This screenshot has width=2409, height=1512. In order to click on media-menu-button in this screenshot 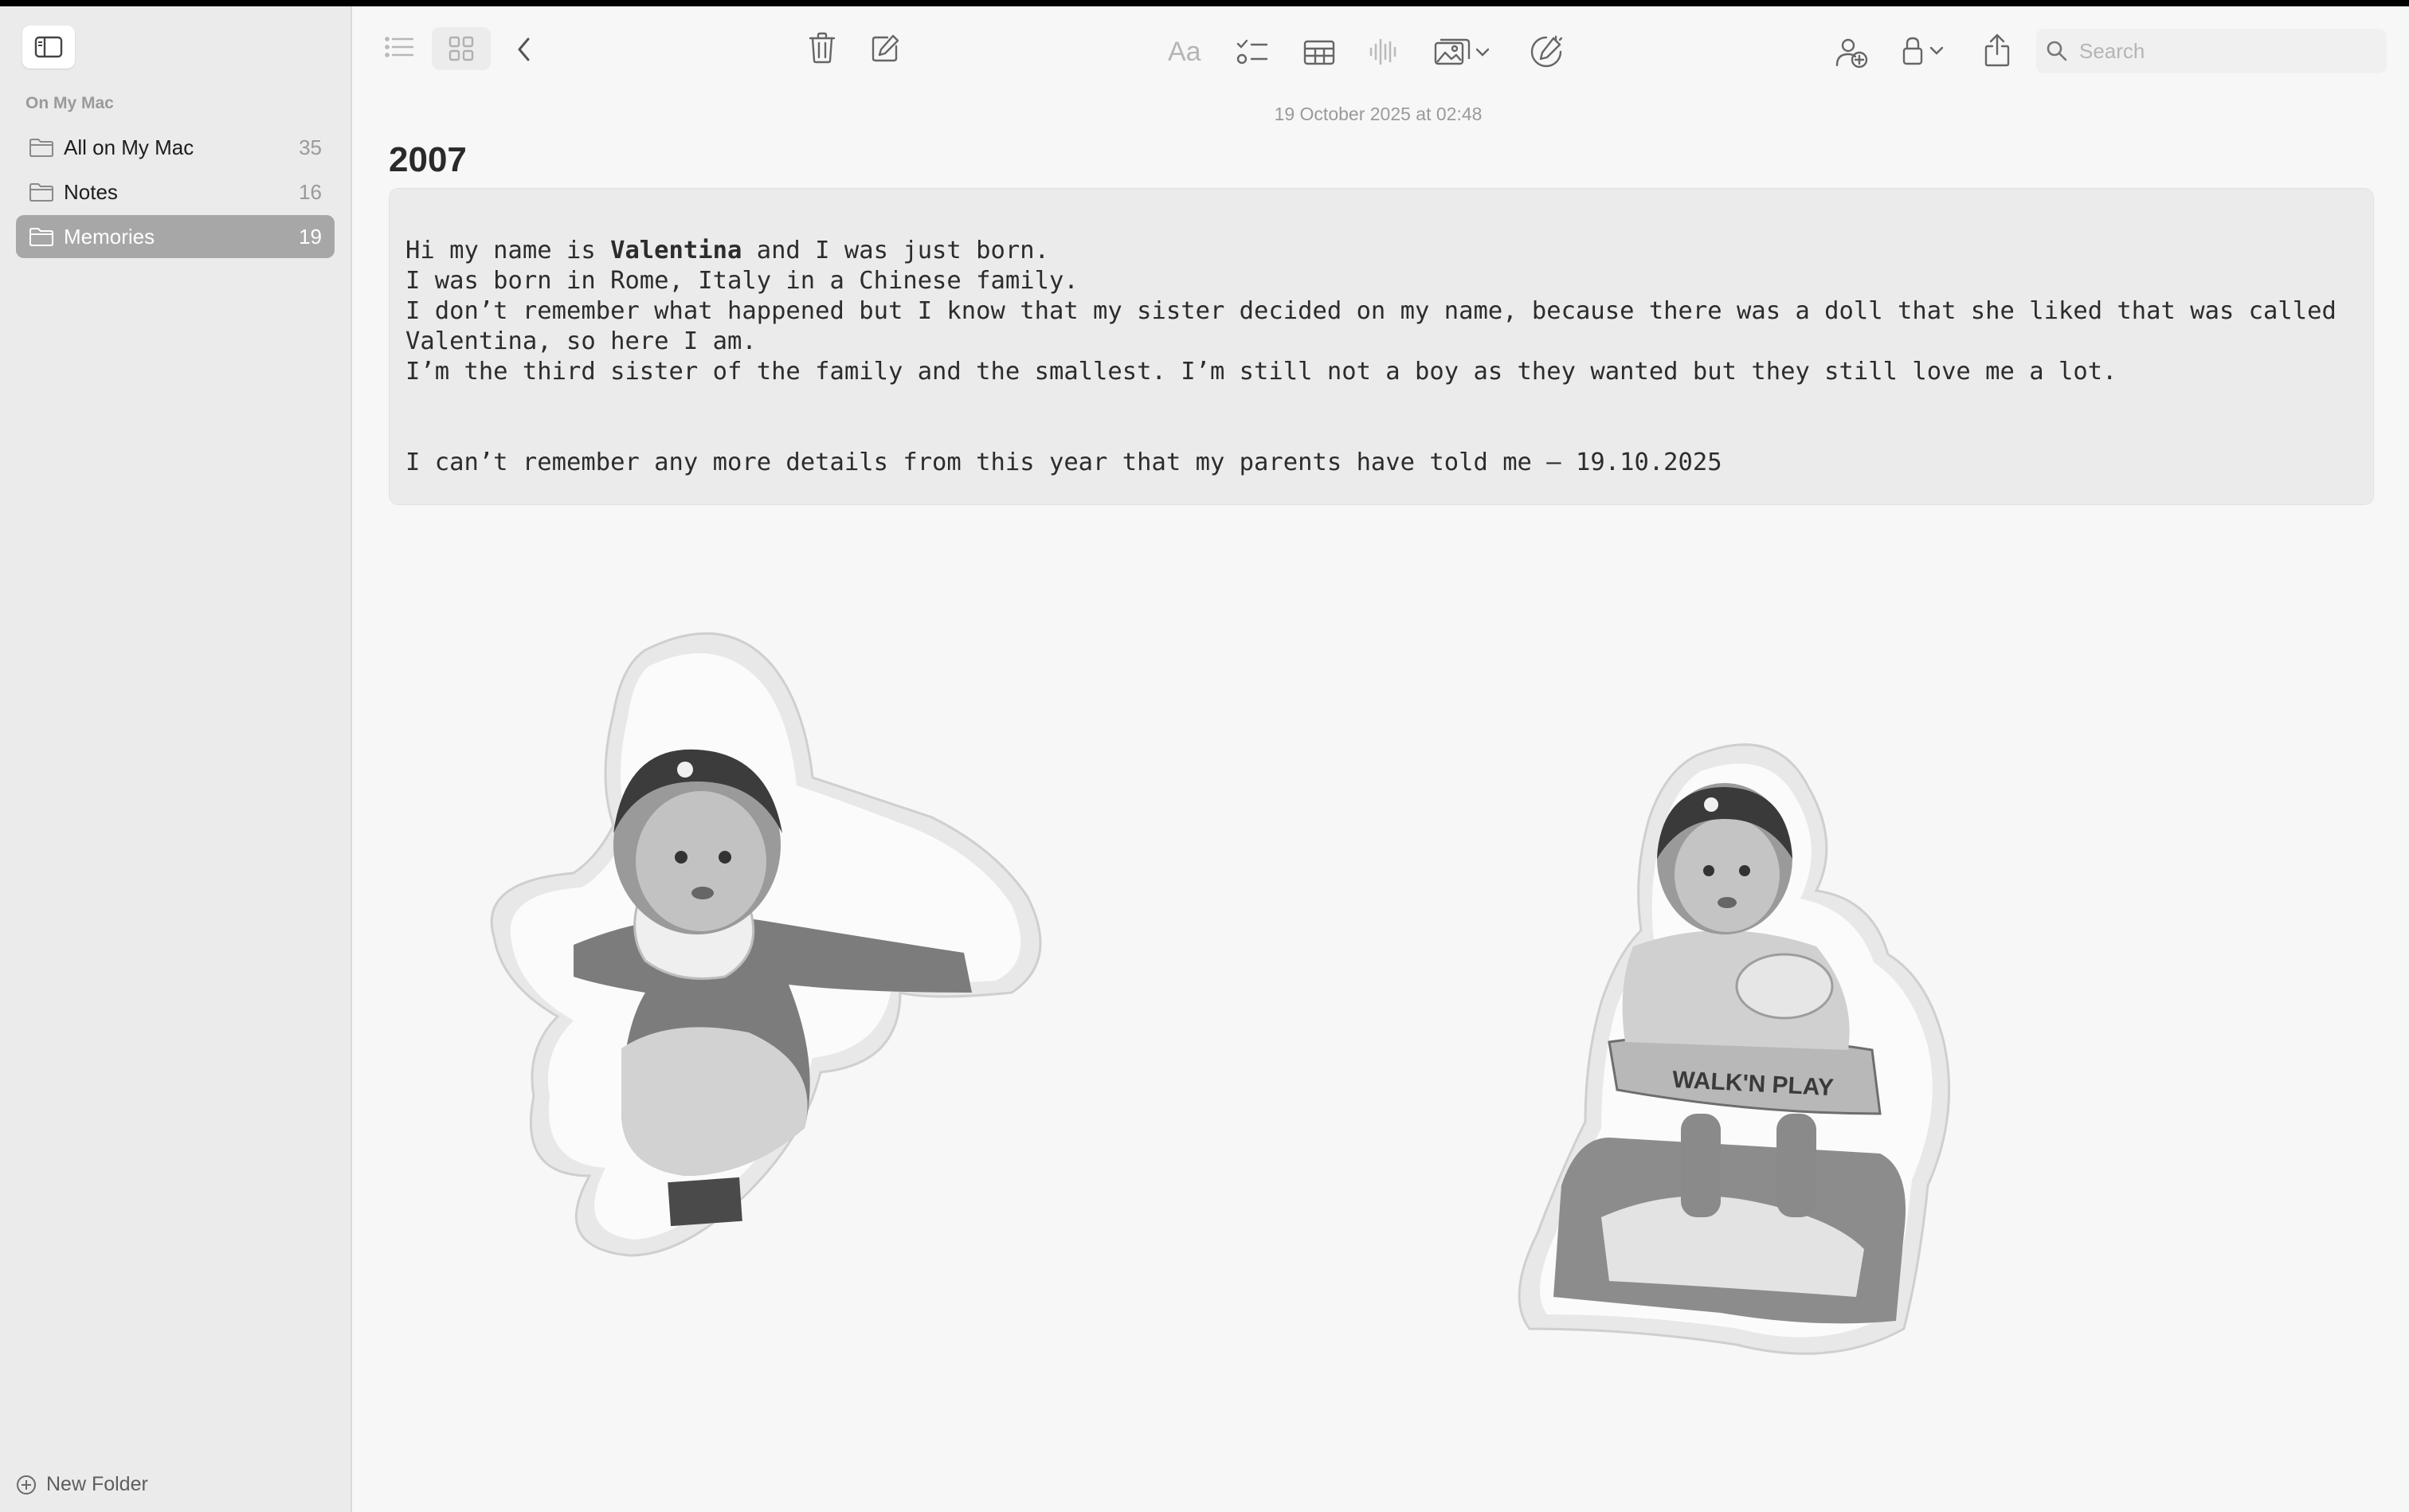, I will do `click(1462, 53)`.